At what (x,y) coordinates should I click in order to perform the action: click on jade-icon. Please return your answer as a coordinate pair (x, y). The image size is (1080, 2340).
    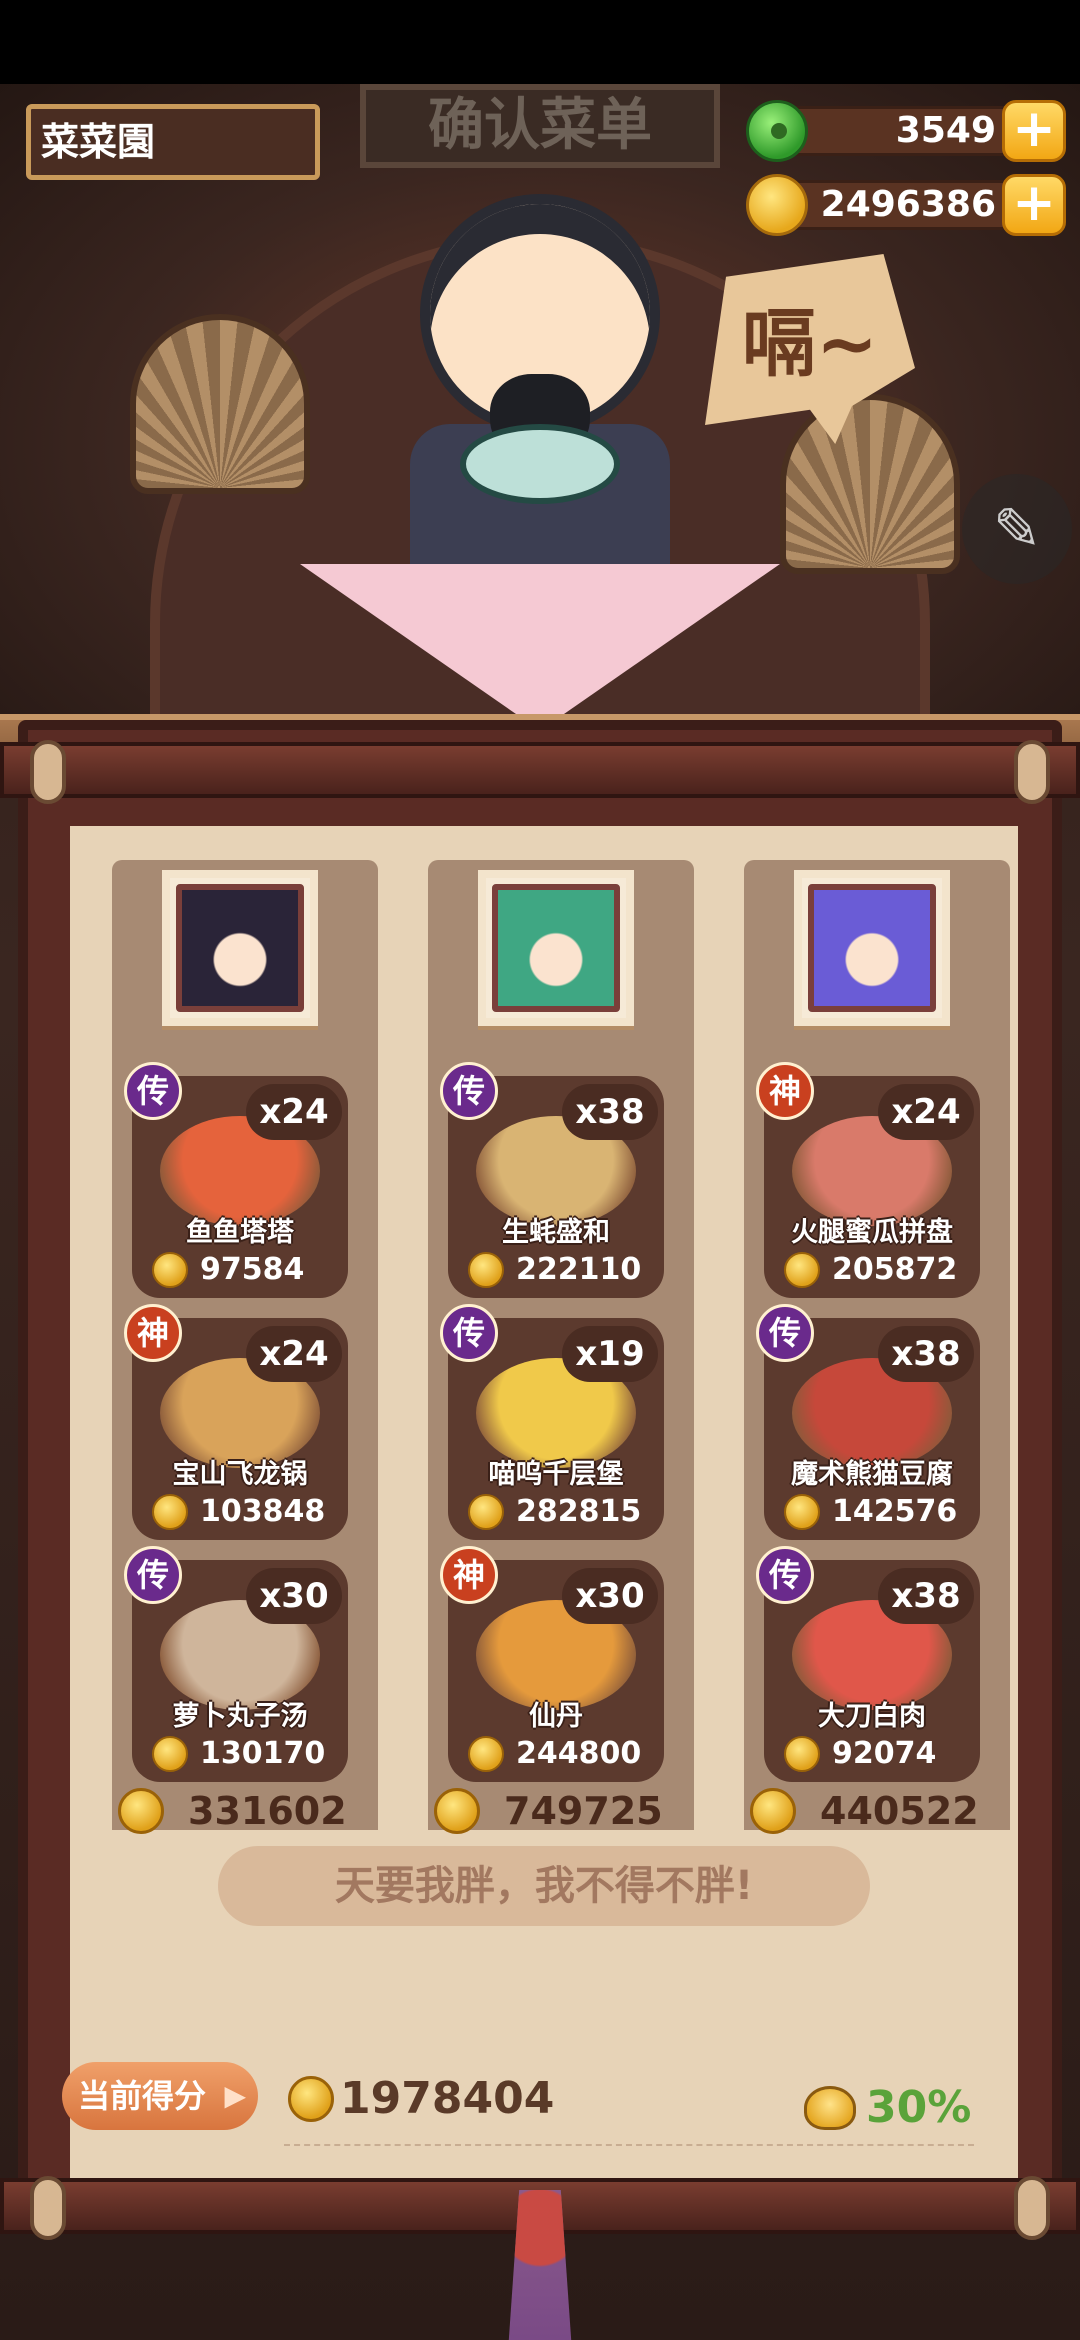
    Looking at the image, I should click on (777, 131).